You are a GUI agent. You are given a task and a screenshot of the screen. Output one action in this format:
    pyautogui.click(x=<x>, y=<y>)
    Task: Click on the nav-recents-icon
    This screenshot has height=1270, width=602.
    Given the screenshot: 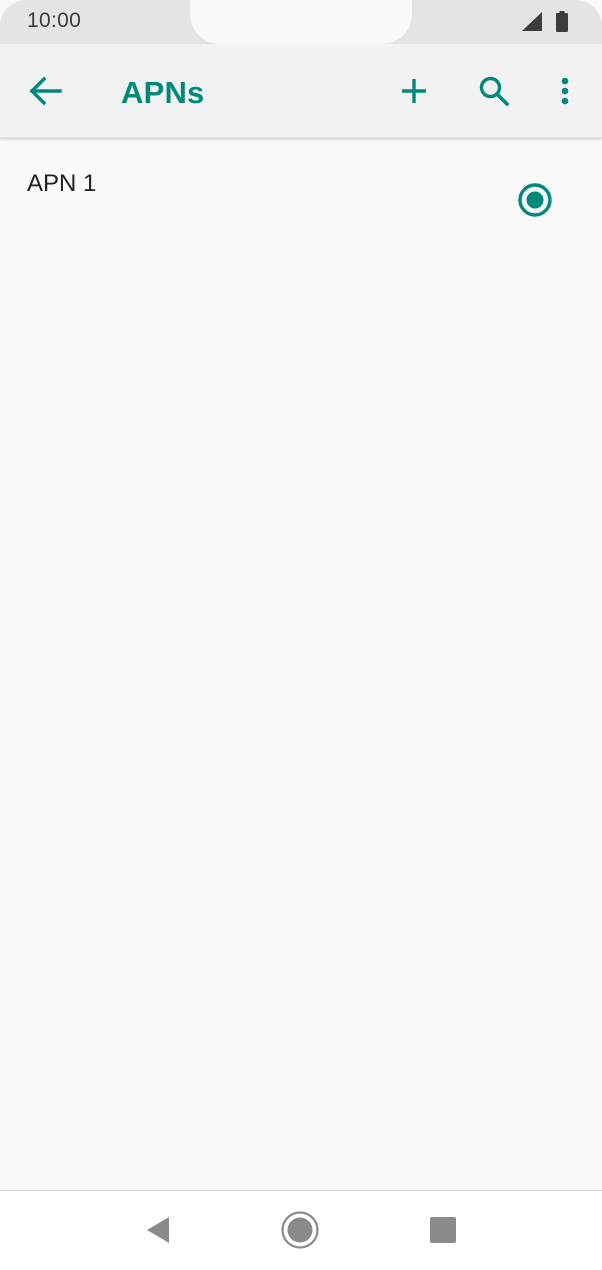 What is the action you would take?
    pyautogui.click(x=443, y=1230)
    